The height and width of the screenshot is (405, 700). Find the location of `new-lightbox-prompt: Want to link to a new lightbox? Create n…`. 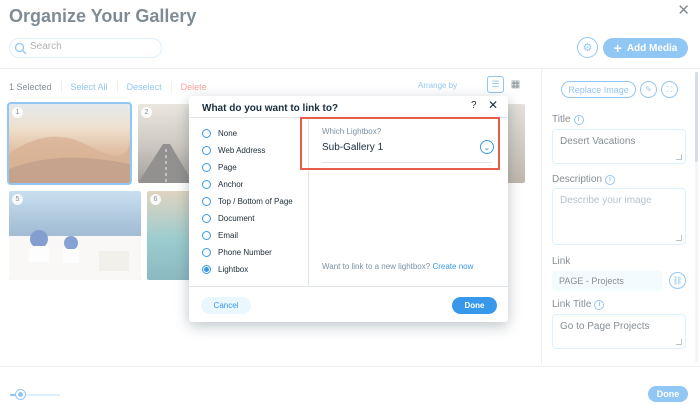

new-lightbox-prompt: Want to link to a new lightbox? Create n… is located at coordinates (397, 266).